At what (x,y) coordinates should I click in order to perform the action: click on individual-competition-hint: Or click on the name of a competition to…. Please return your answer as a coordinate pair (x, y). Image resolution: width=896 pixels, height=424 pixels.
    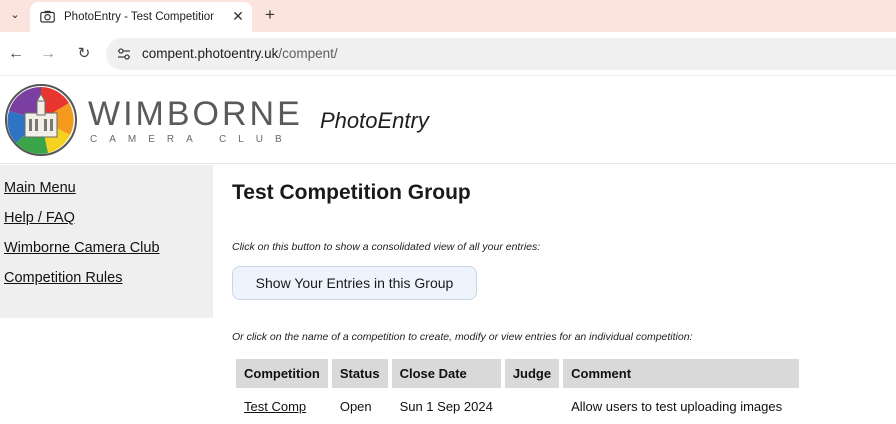
    Looking at the image, I should click on (462, 337).